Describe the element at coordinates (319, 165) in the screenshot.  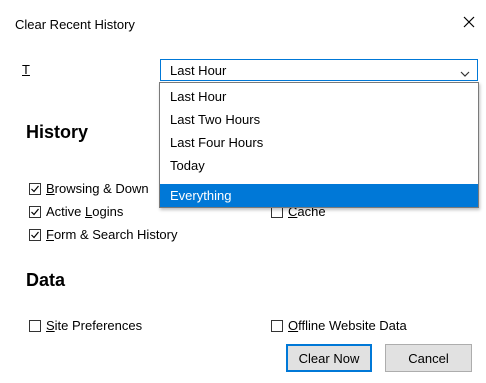
I see `time-range-option-today: Today` at that location.